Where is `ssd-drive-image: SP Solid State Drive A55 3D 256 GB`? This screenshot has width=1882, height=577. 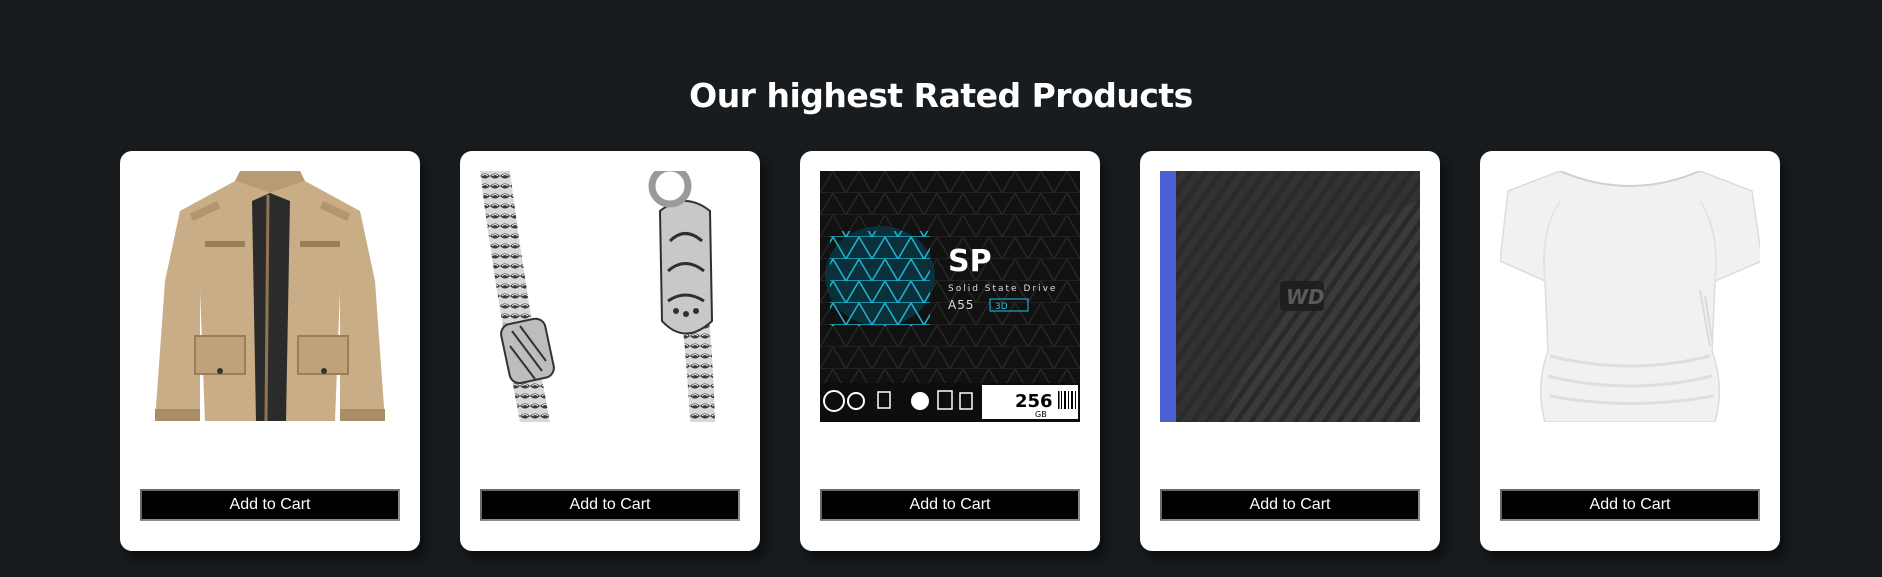 ssd-drive-image: SP Solid State Drive A55 3D 256 GB is located at coordinates (950, 296).